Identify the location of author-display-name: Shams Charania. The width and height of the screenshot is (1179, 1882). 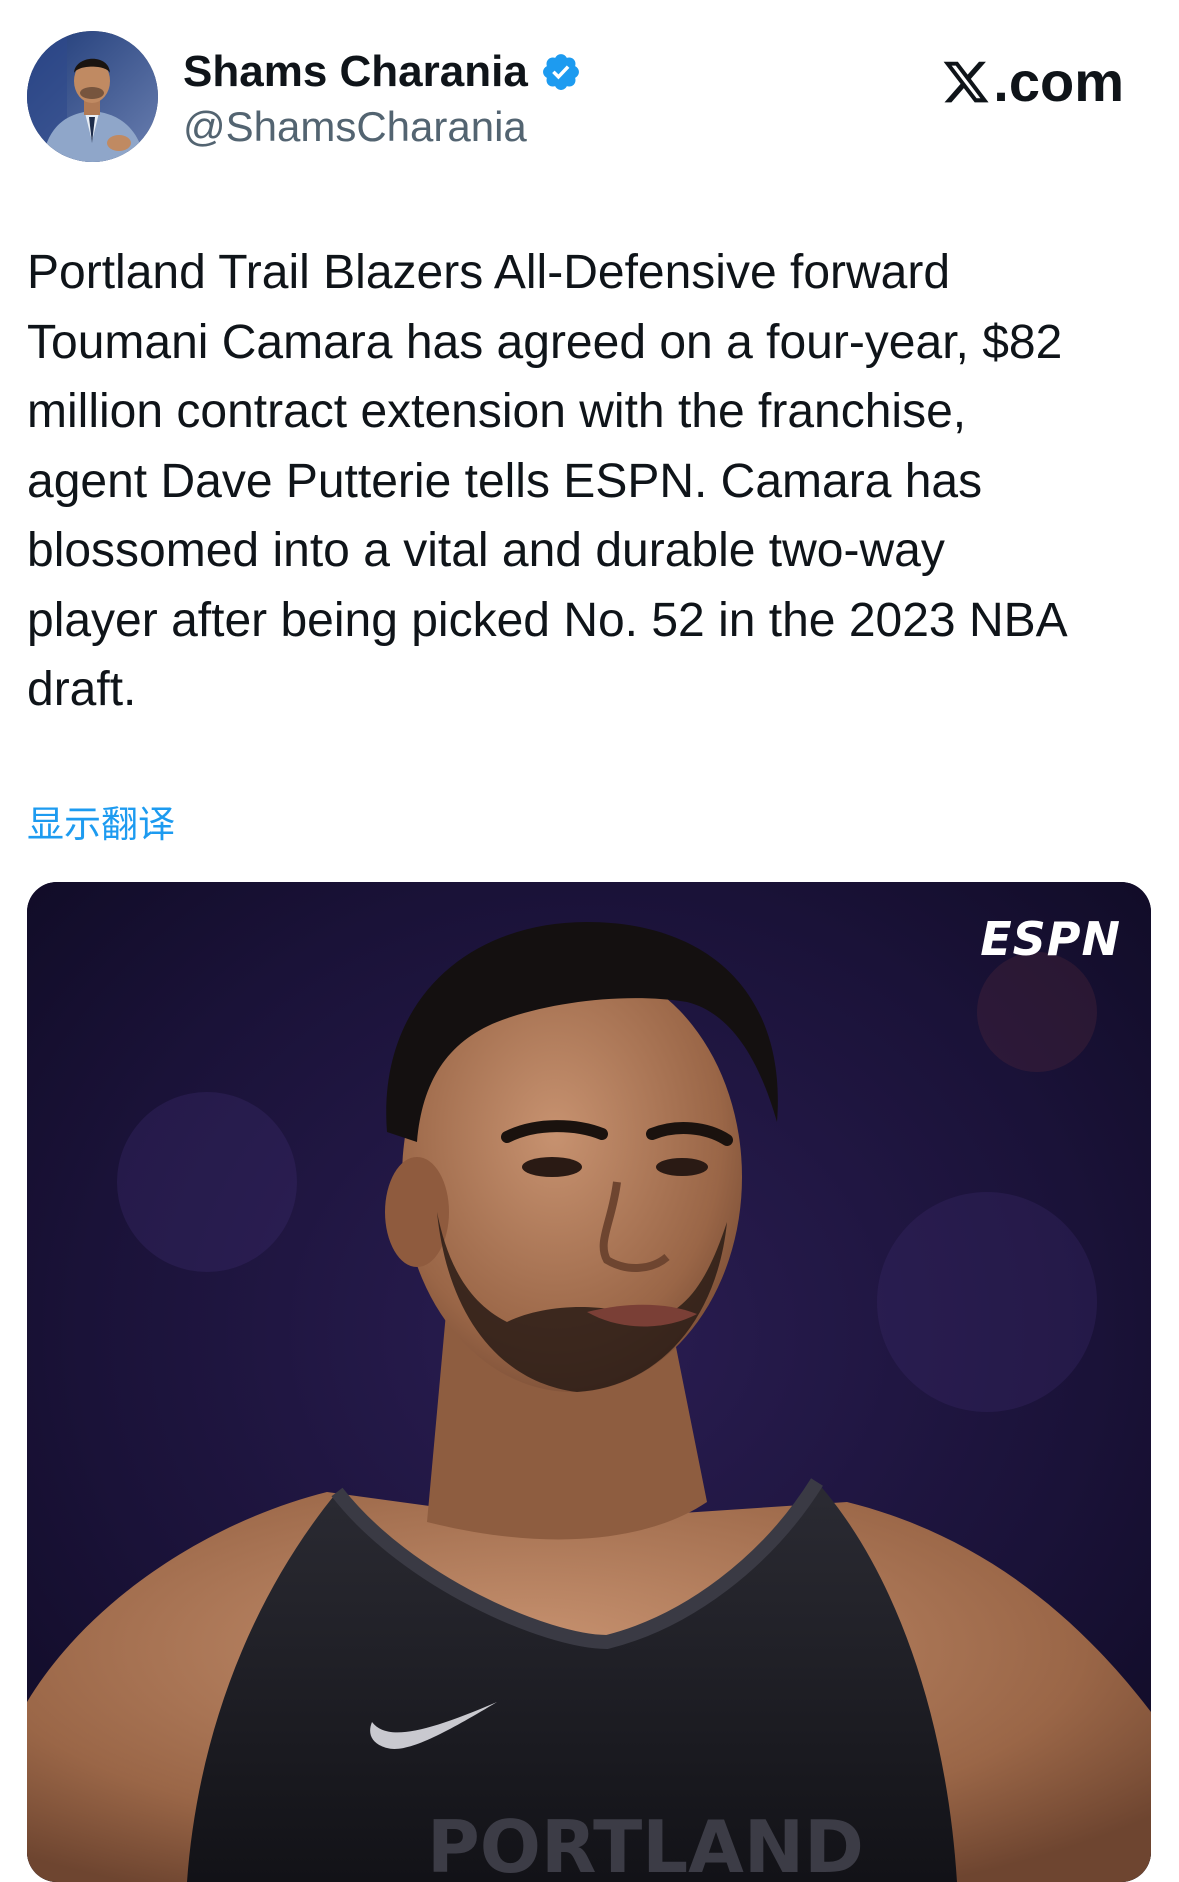
(355, 72).